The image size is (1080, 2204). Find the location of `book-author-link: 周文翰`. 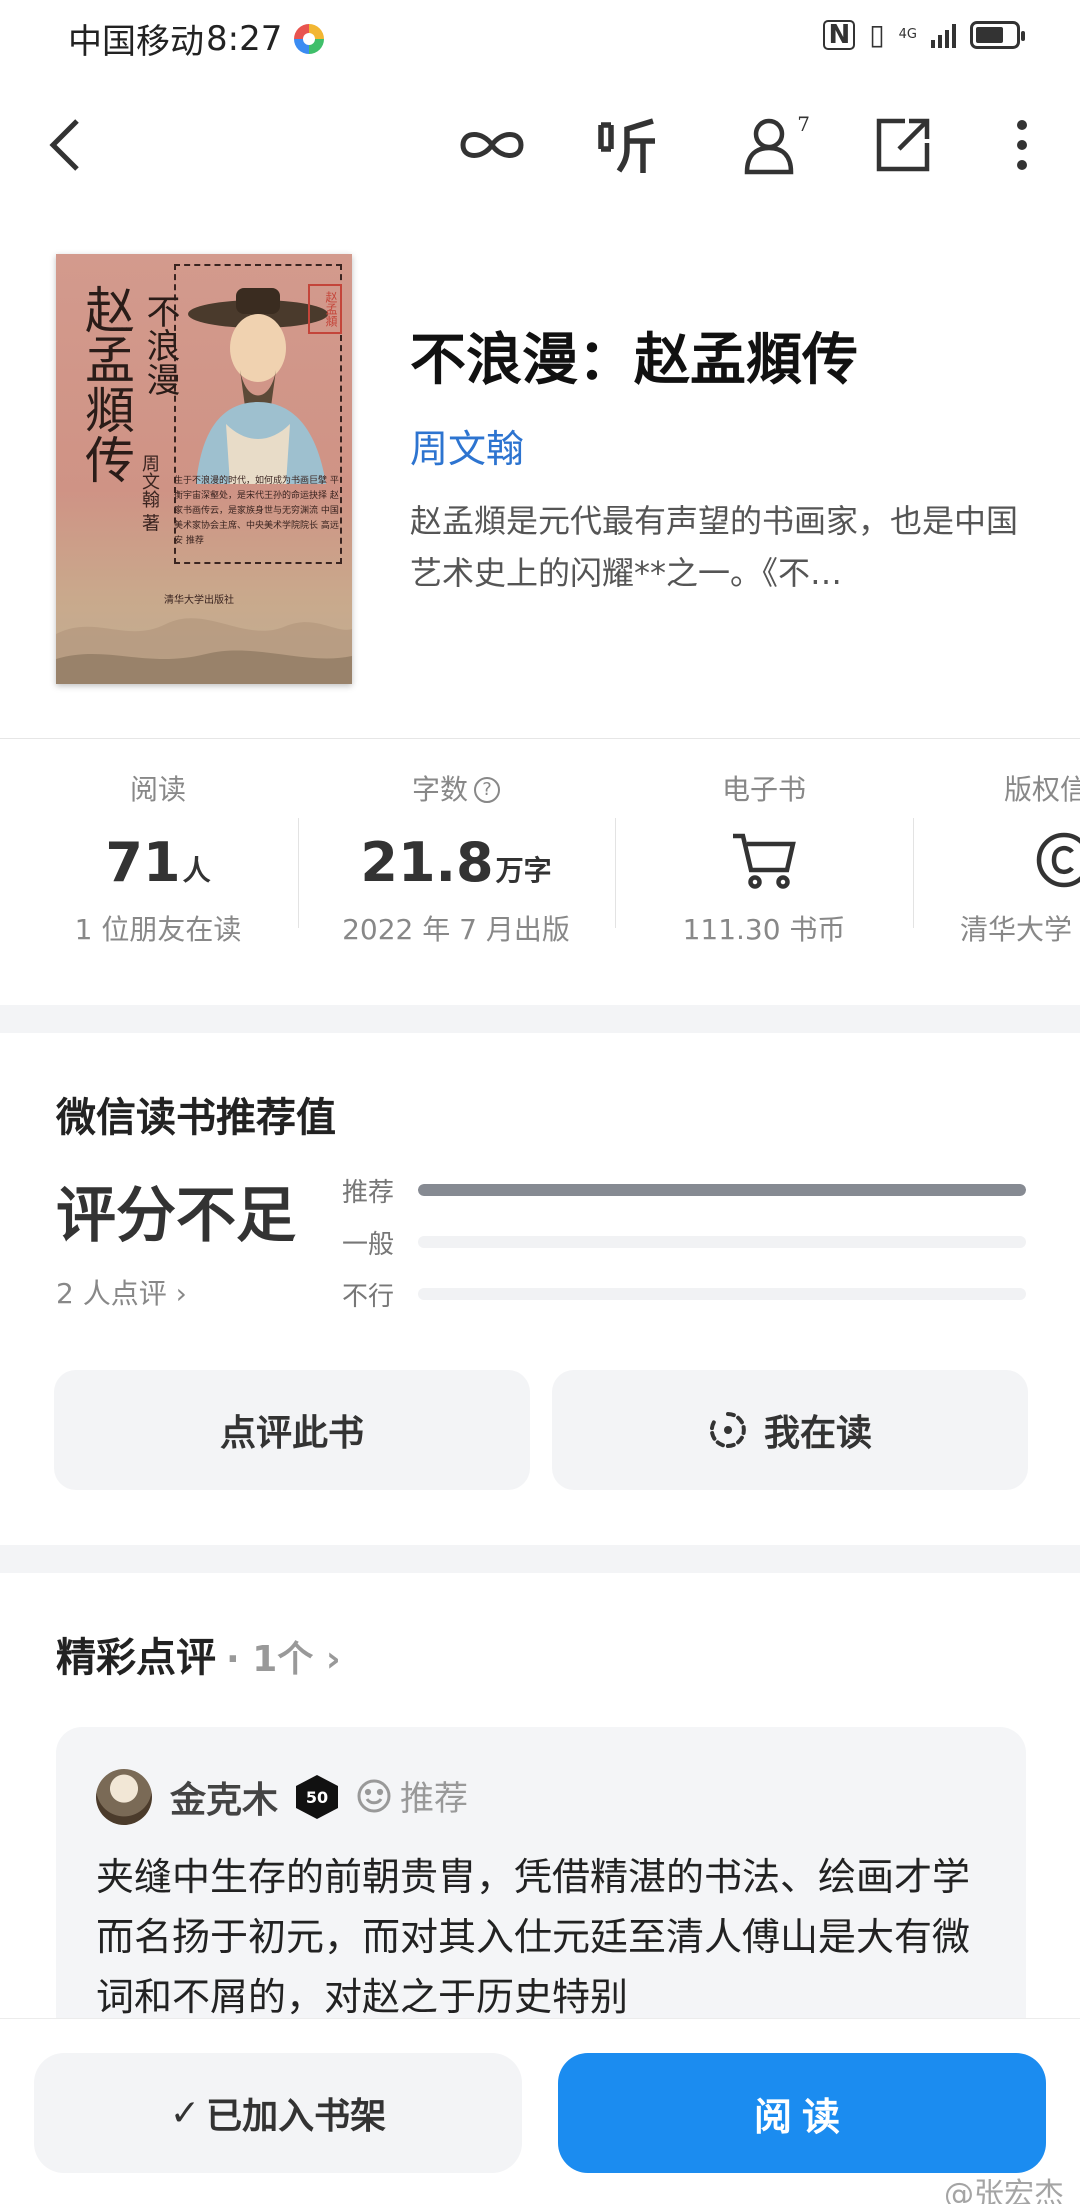

book-author-link: 周文翰 is located at coordinates (467, 445).